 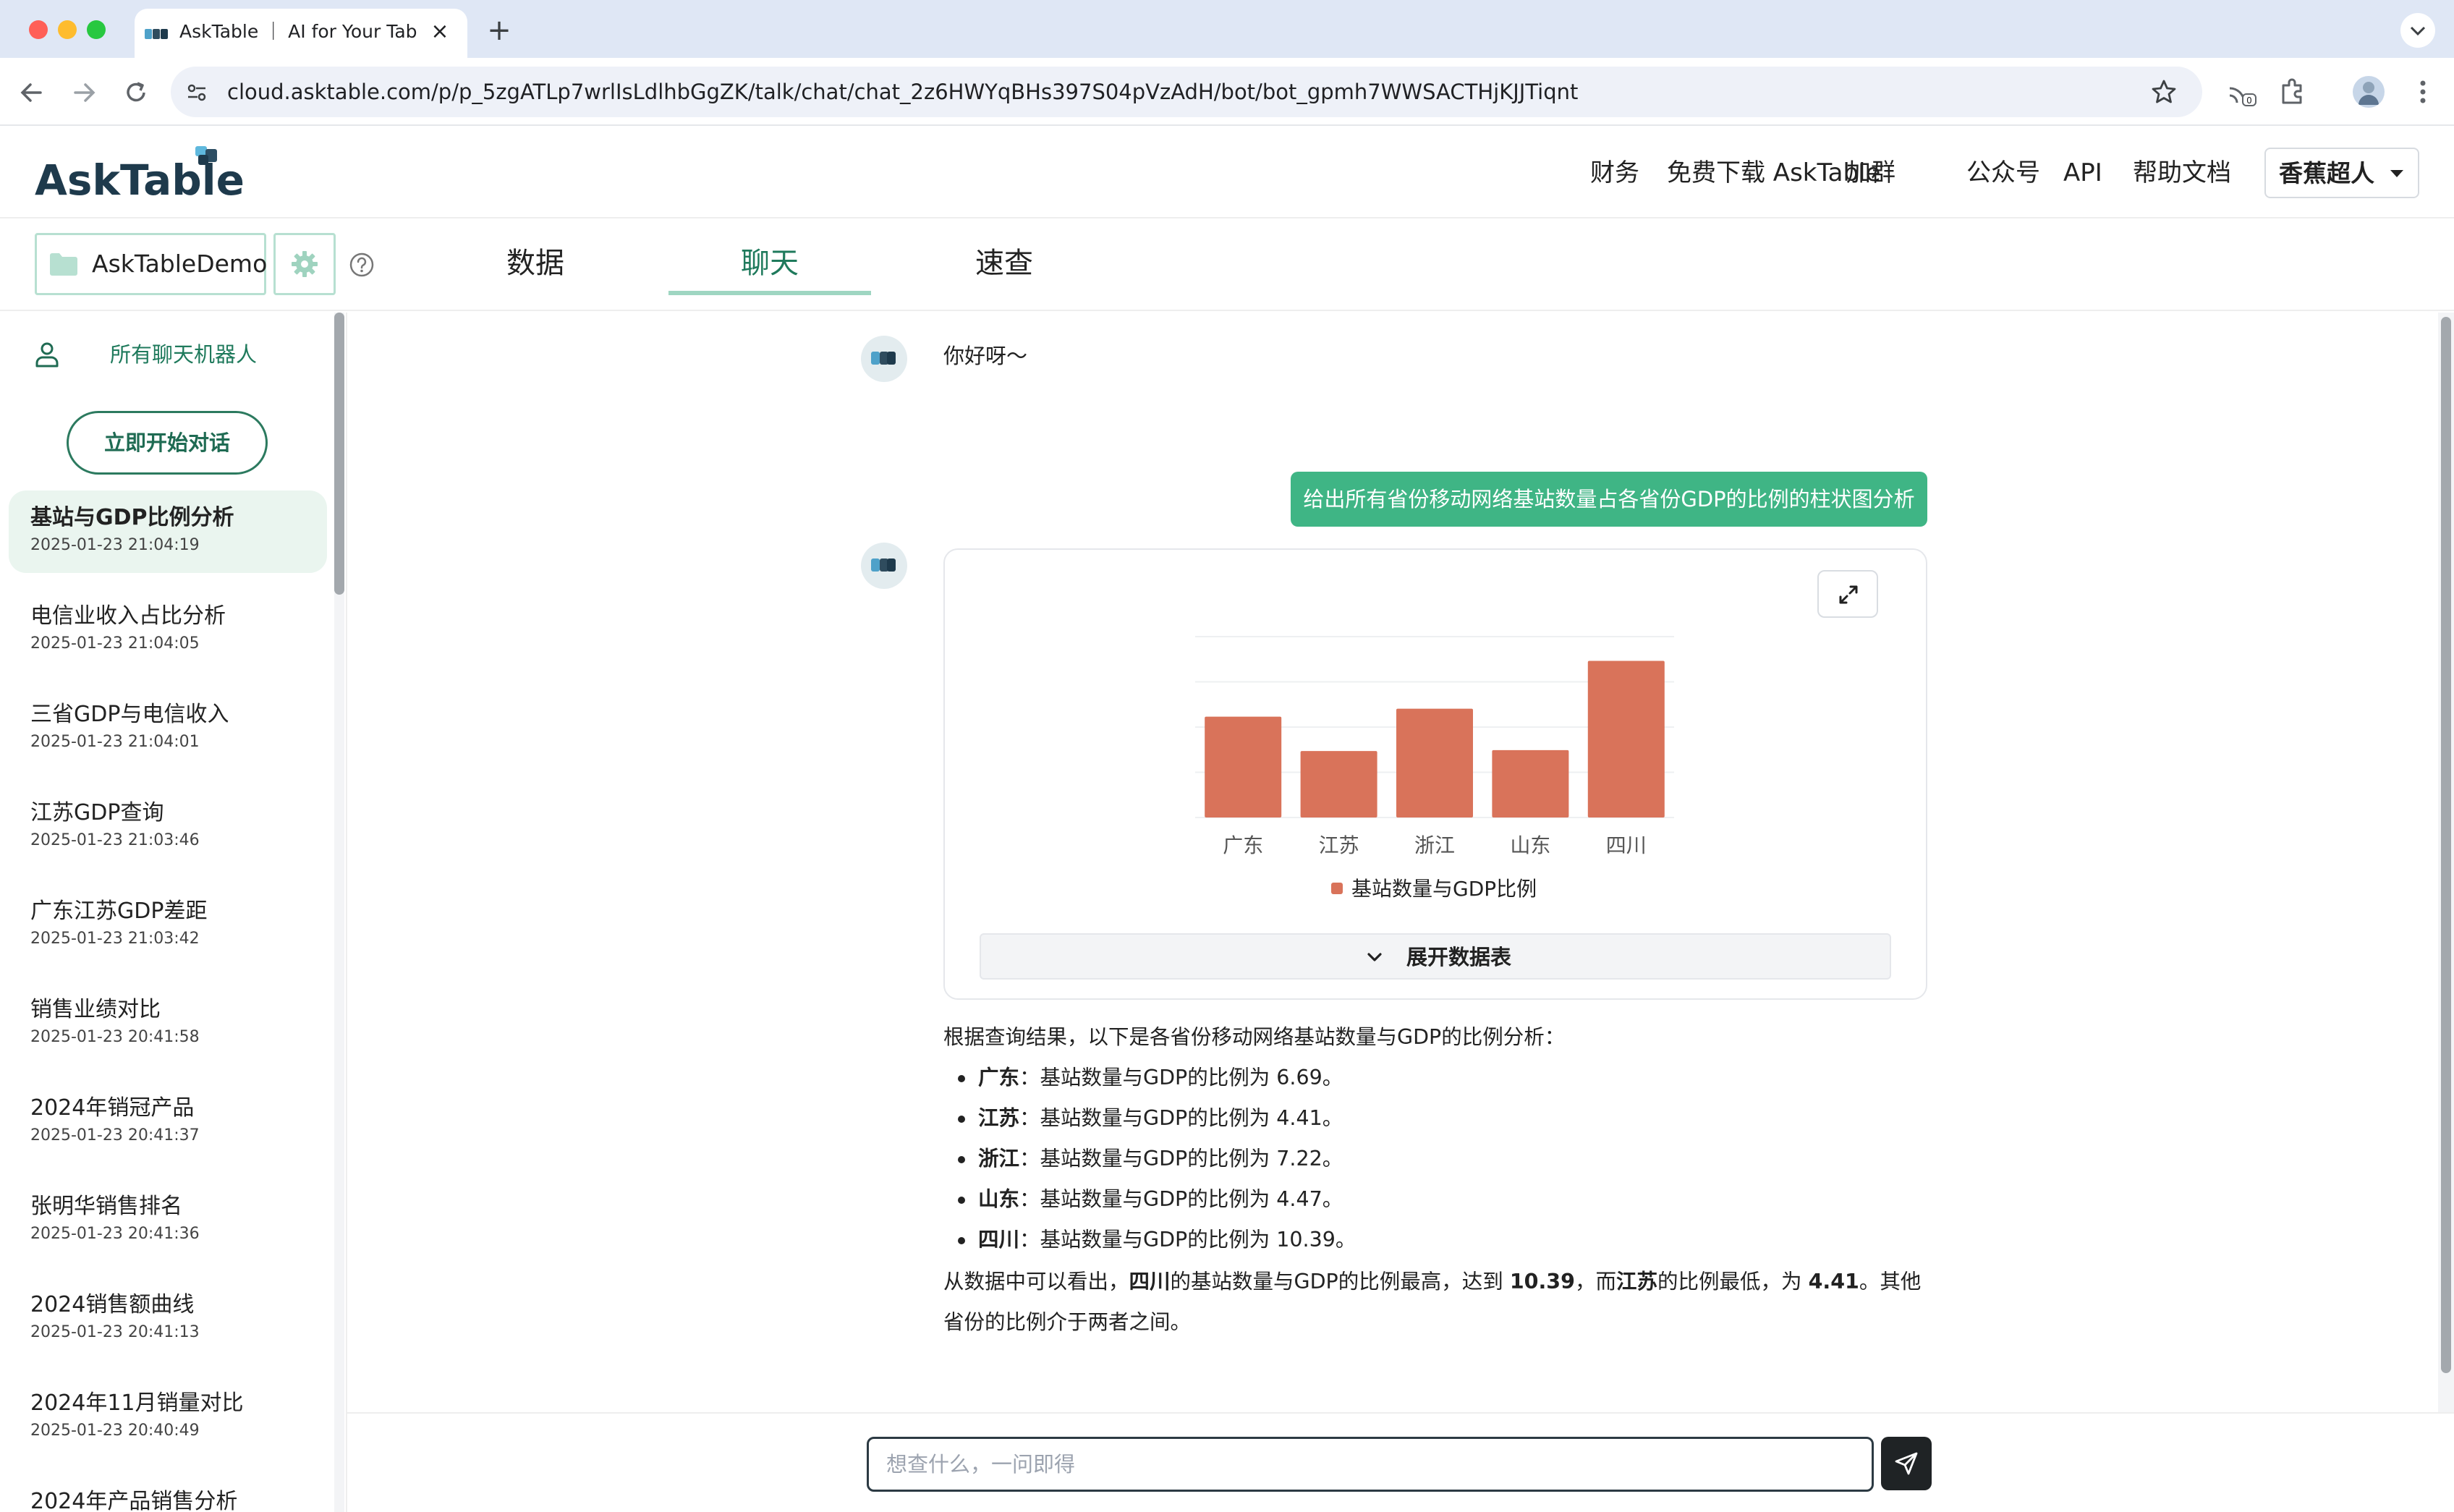 What do you see at coordinates (115, 1332) in the screenshot?
I see `chat-item-timestamp: 2025-01-23 20:41:13` at bounding box center [115, 1332].